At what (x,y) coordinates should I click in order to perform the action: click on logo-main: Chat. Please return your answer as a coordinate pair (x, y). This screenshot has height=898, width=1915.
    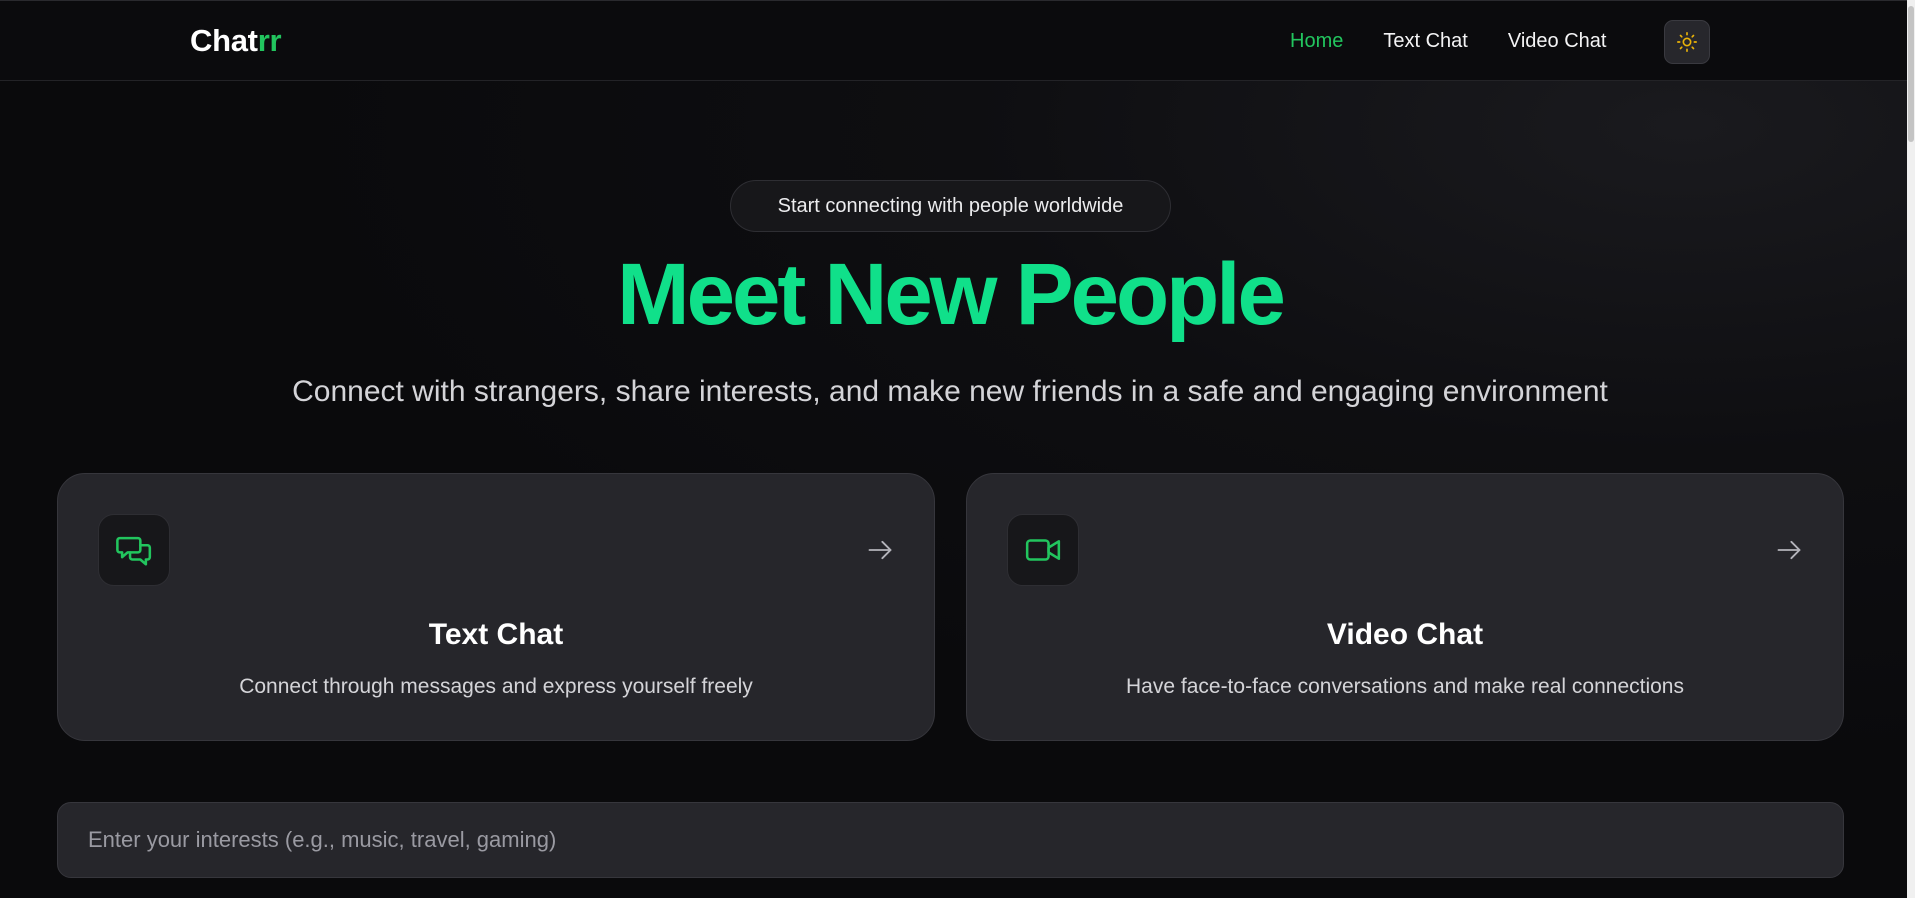
    Looking at the image, I should click on (224, 40).